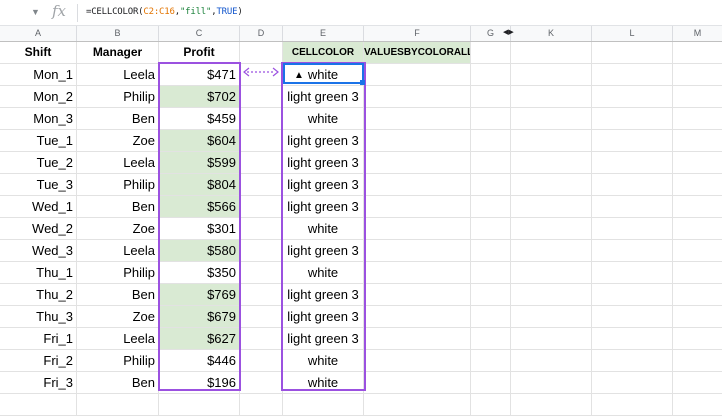 The height and width of the screenshot is (416, 722). What do you see at coordinates (261, 52) in the screenshot?
I see `header-cell-d` at bounding box center [261, 52].